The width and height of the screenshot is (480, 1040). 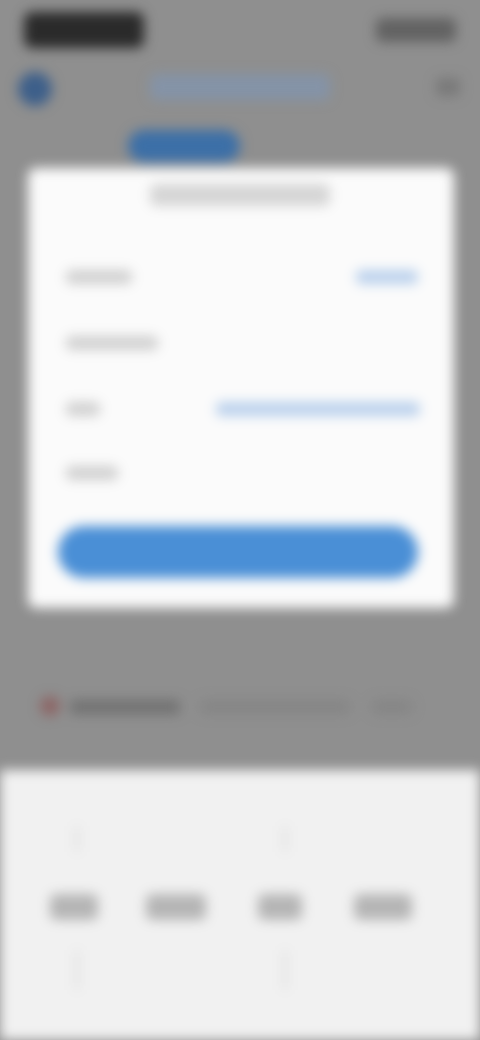 What do you see at coordinates (240, 195) in the screenshot?
I see `modal-title` at bounding box center [240, 195].